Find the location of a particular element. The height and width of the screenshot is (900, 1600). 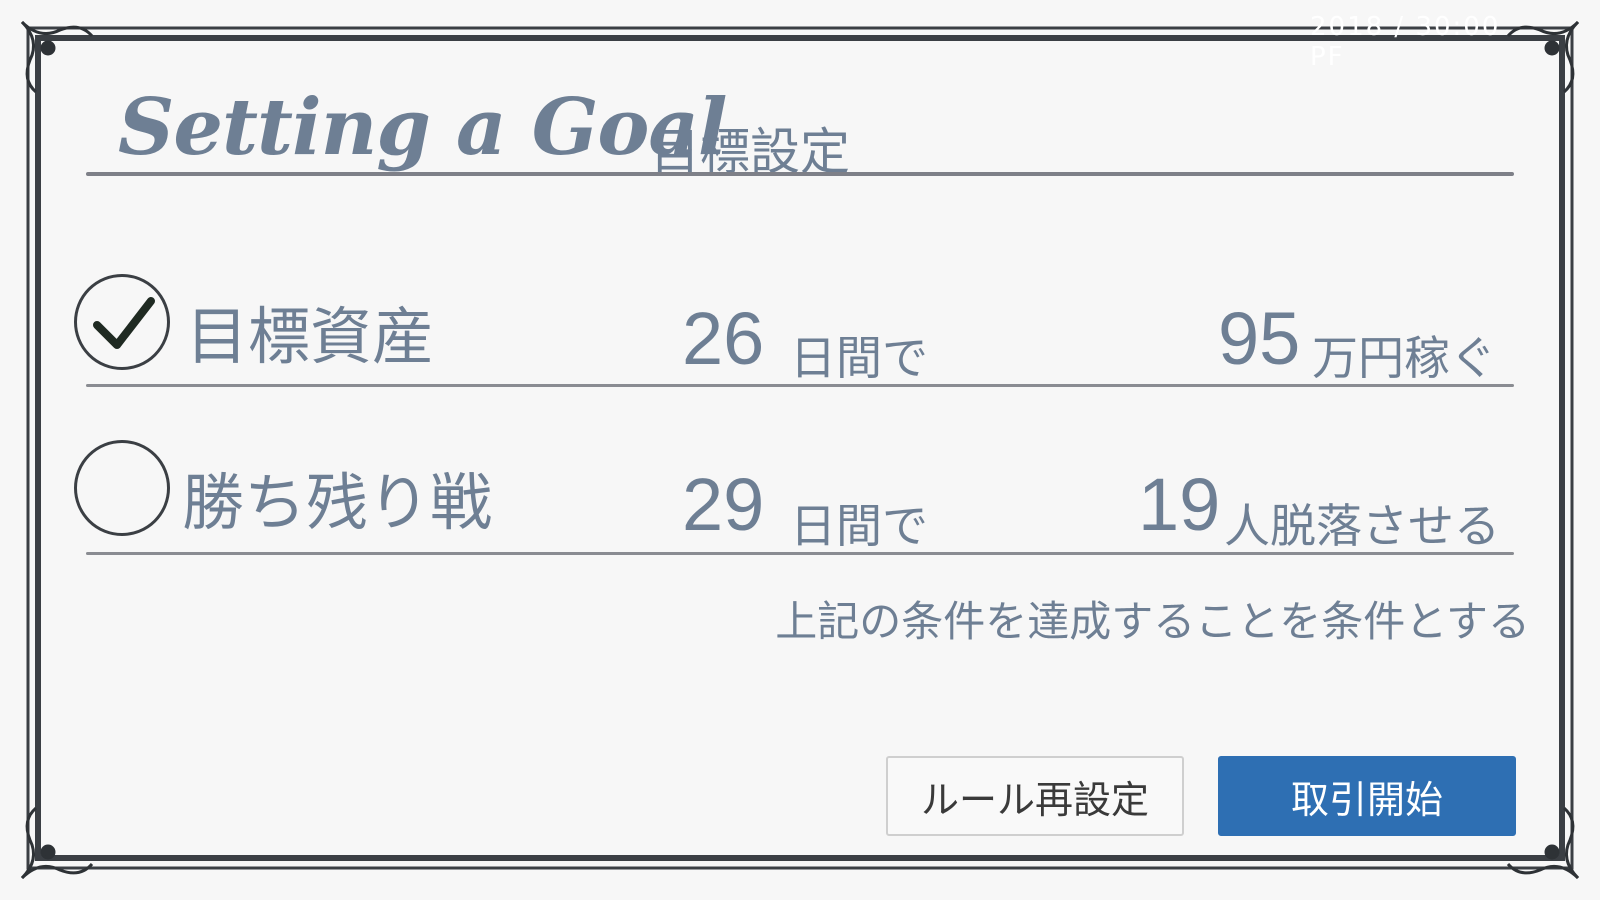

checkmark-icon is located at coordinates (124, 323).